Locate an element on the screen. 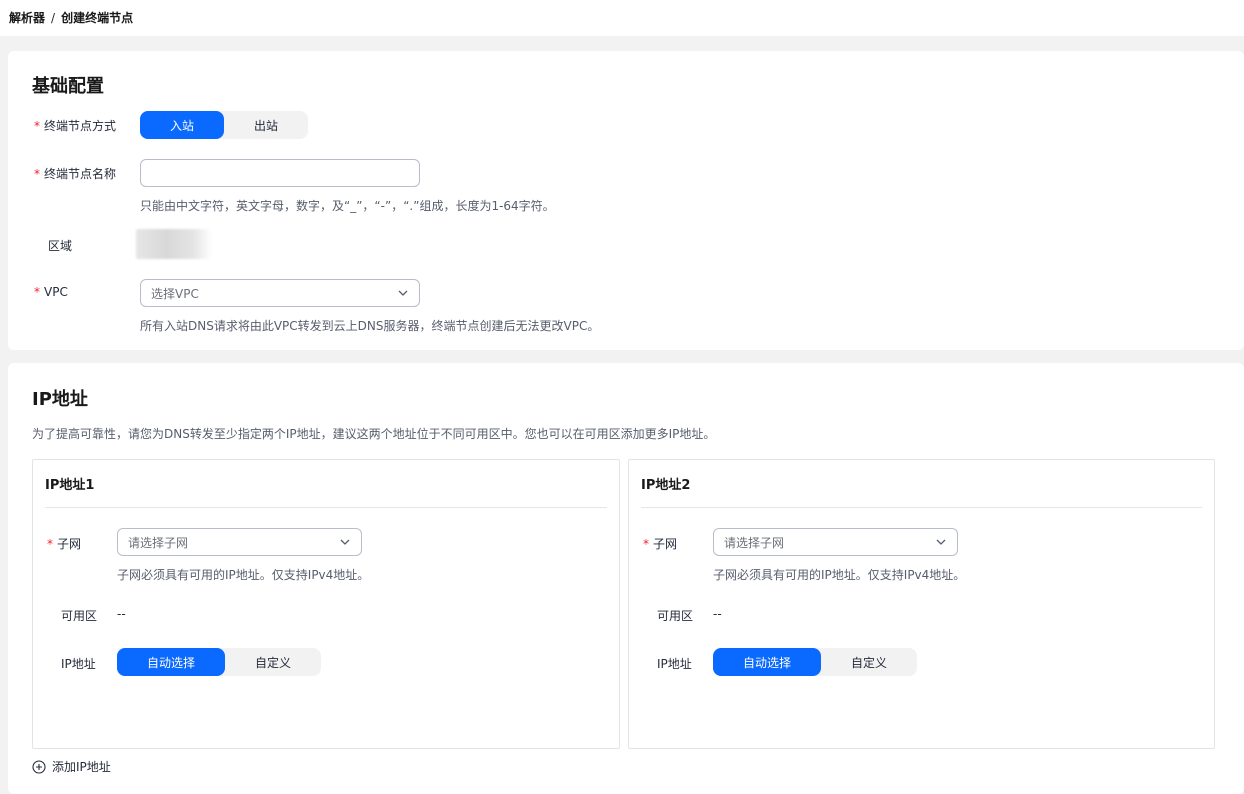 This screenshot has width=1244, height=794. ip-address-title: IP地址 is located at coordinates (60, 399).